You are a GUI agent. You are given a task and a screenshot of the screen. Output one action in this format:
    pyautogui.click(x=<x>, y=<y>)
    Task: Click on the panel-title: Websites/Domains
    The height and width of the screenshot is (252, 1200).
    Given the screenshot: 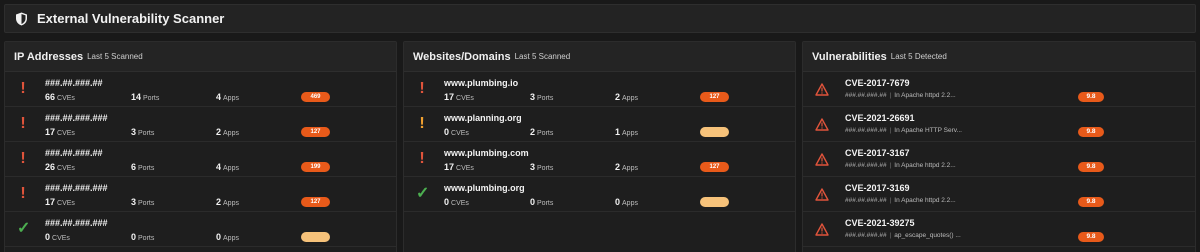 What is the action you would take?
    pyautogui.click(x=462, y=56)
    